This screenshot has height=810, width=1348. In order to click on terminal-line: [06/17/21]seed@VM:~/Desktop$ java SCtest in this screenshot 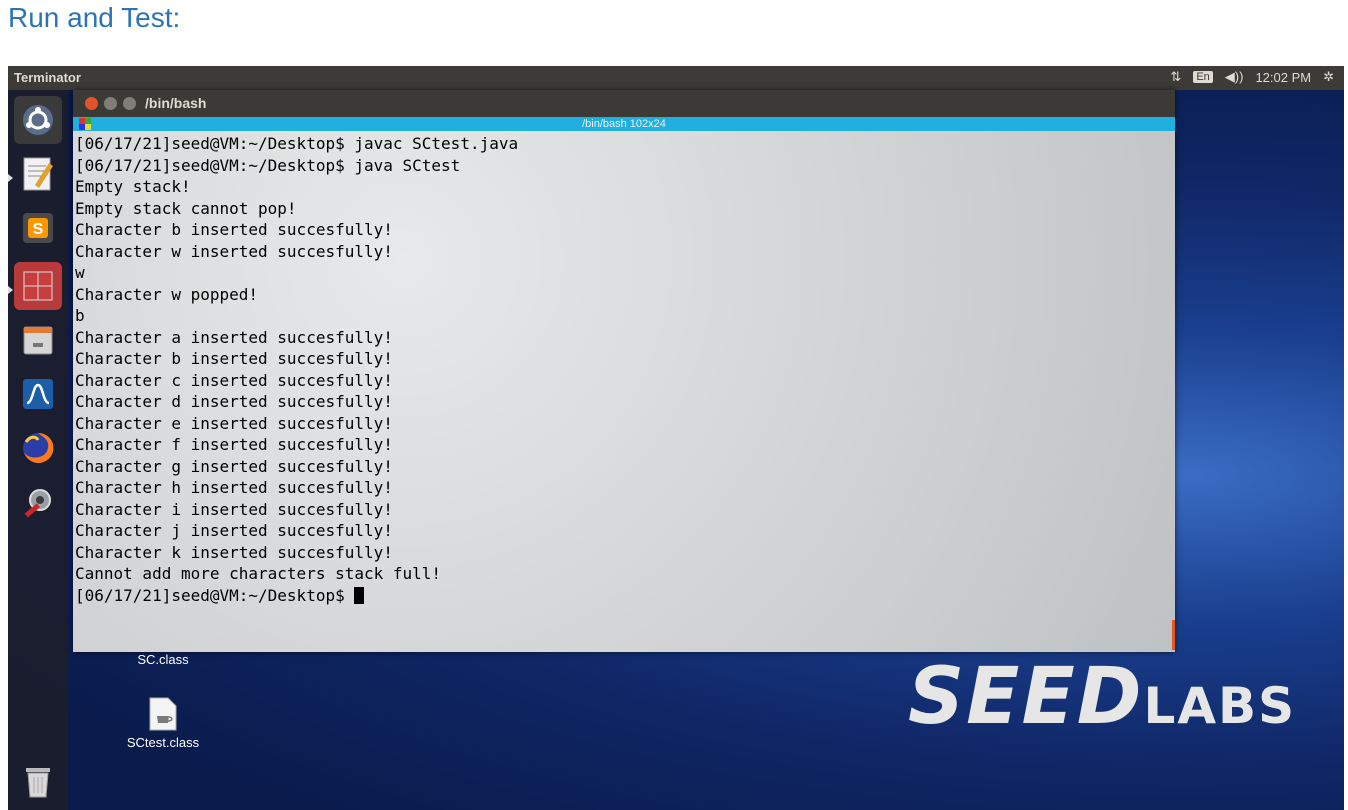, I will do `click(268, 165)`.